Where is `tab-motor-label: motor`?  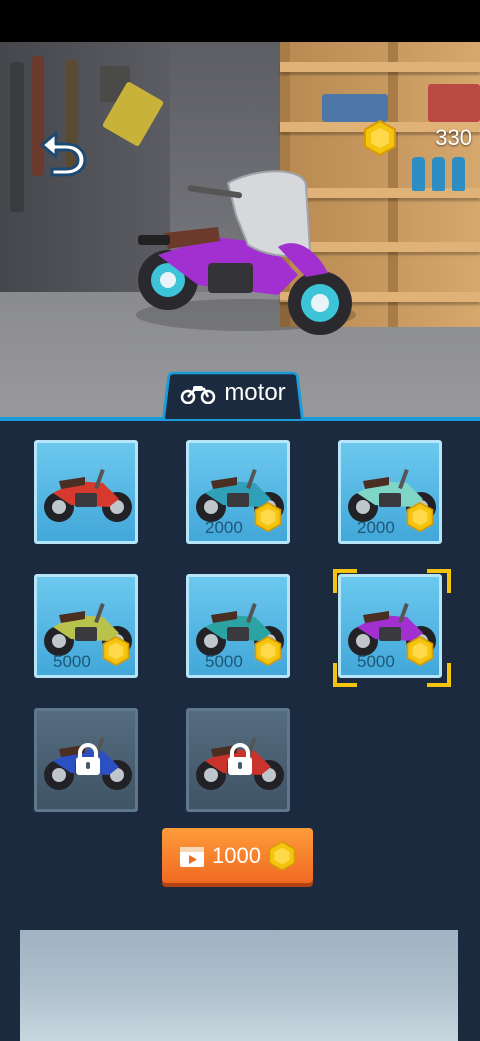 tab-motor-label: motor is located at coordinates (255, 392).